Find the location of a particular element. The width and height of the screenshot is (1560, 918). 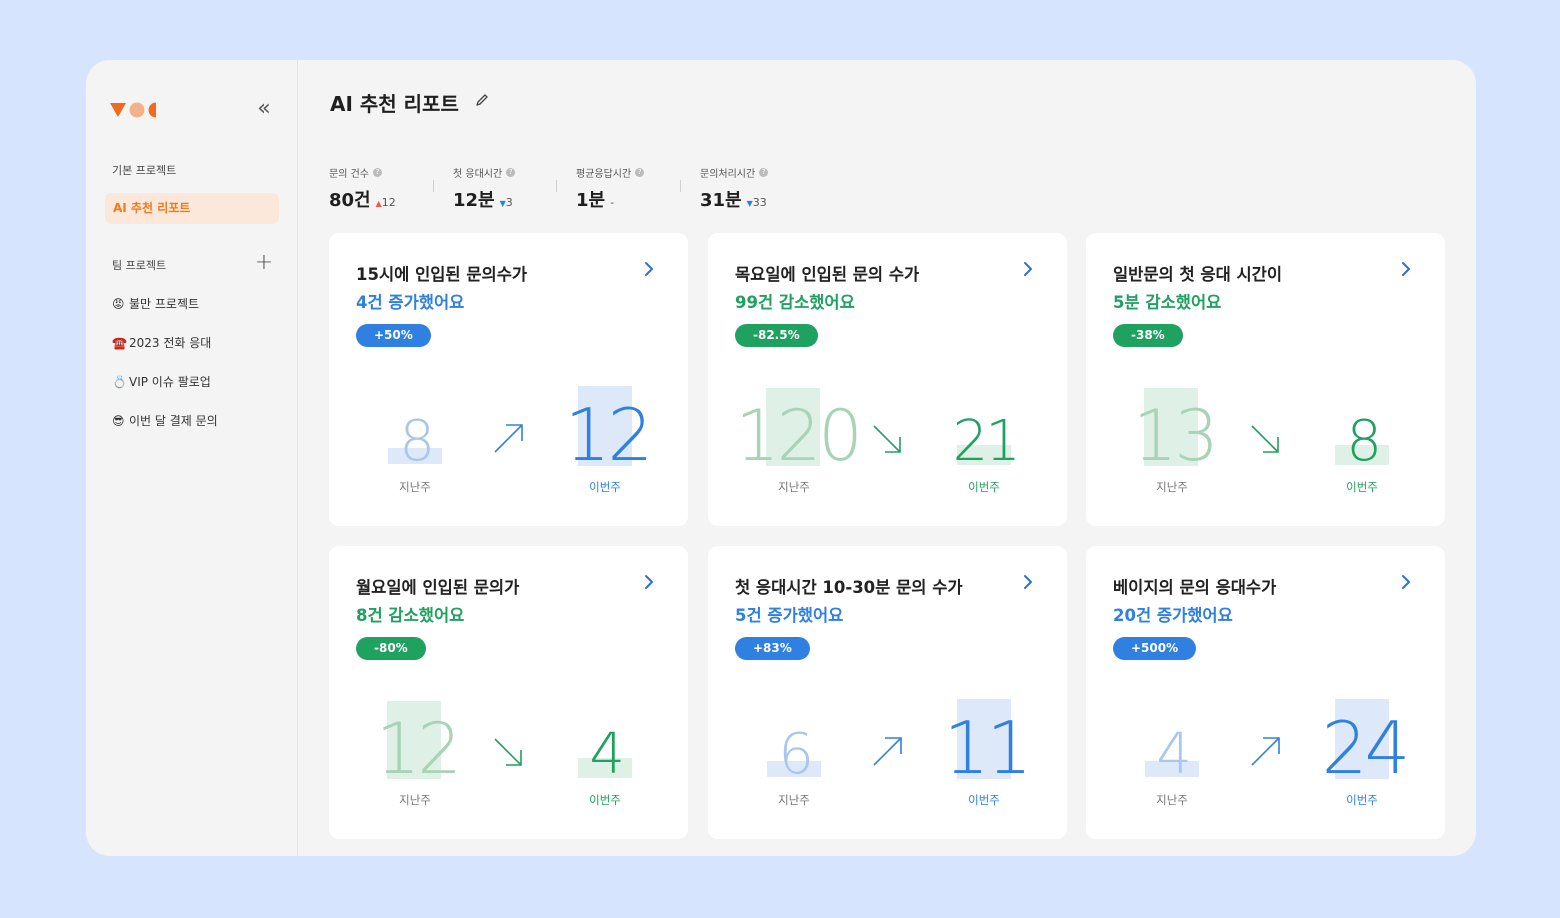

sidebar-item-label: 이번 달 결제 문의 is located at coordinates (173, 421).